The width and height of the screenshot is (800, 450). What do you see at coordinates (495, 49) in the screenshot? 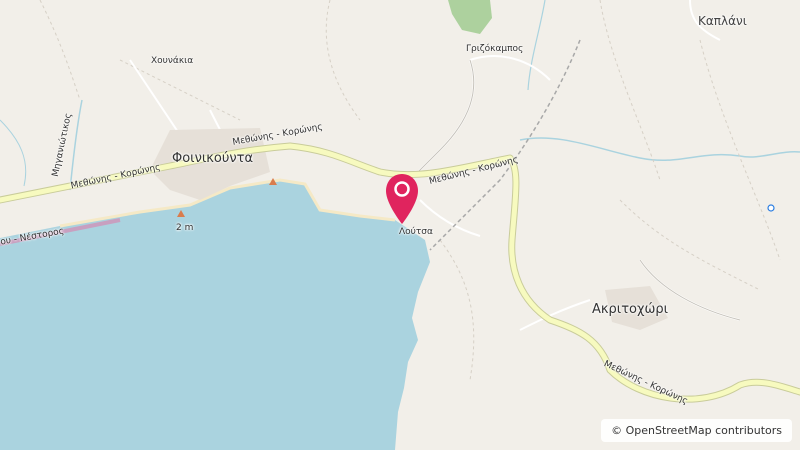
I see `place-label-grizokampos: Γριζόκαμπος` at bounding box center [495, 49].